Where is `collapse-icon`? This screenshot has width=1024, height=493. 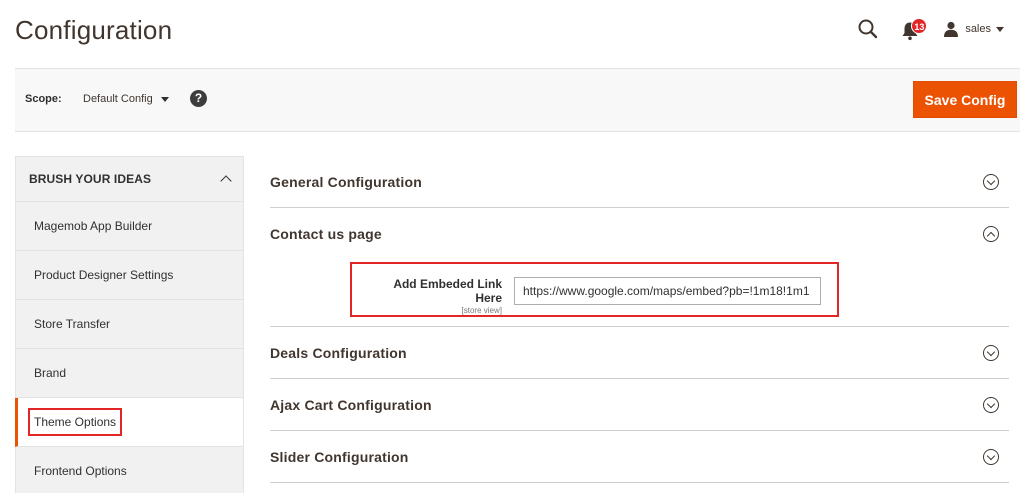 collapse-icon is located at coordinates (991, 233).